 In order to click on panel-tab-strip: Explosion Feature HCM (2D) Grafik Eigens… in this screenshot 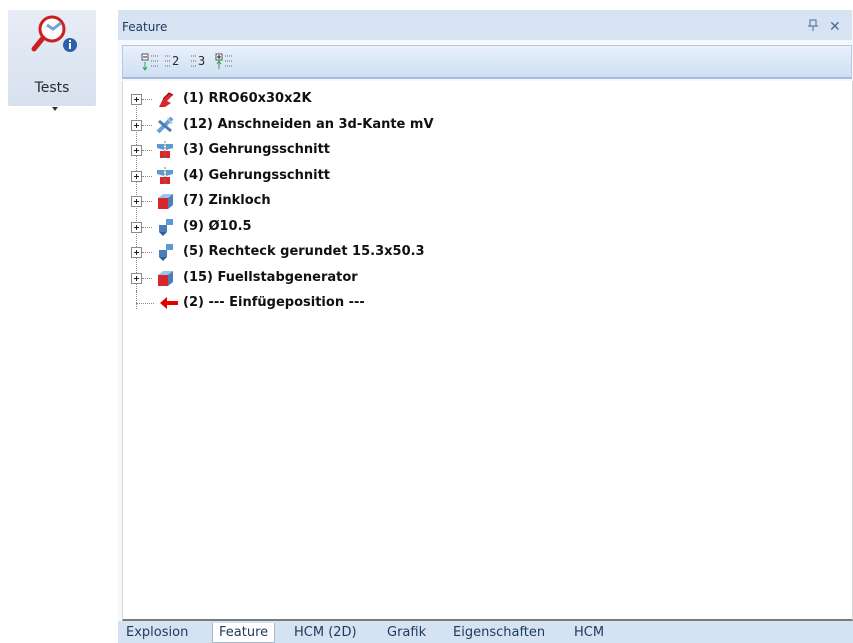, I will do `click(485, 632)`.